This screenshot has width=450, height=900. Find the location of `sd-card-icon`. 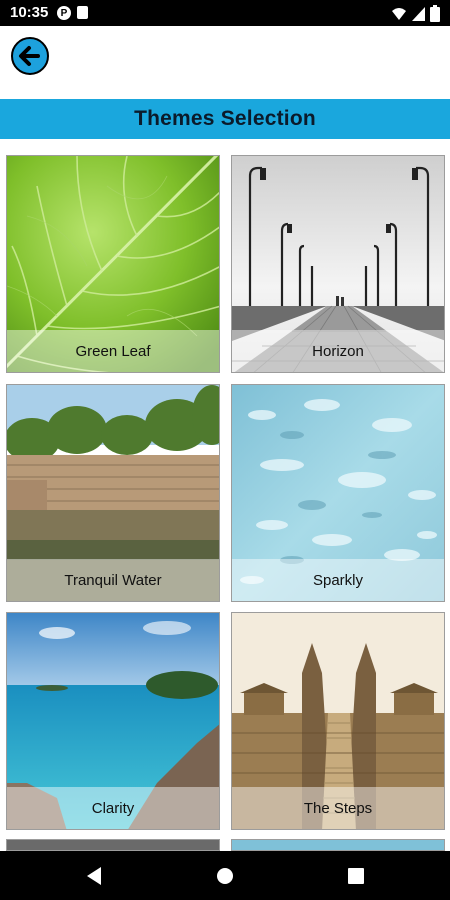

sd-card-icon is located at coordinates (82, 12).